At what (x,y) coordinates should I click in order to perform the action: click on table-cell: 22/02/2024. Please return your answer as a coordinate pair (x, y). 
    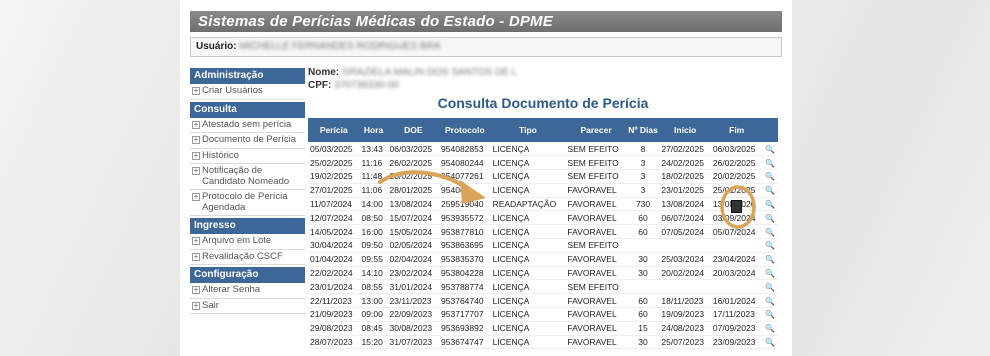
    Looking at the image, I should click on (334, 273).